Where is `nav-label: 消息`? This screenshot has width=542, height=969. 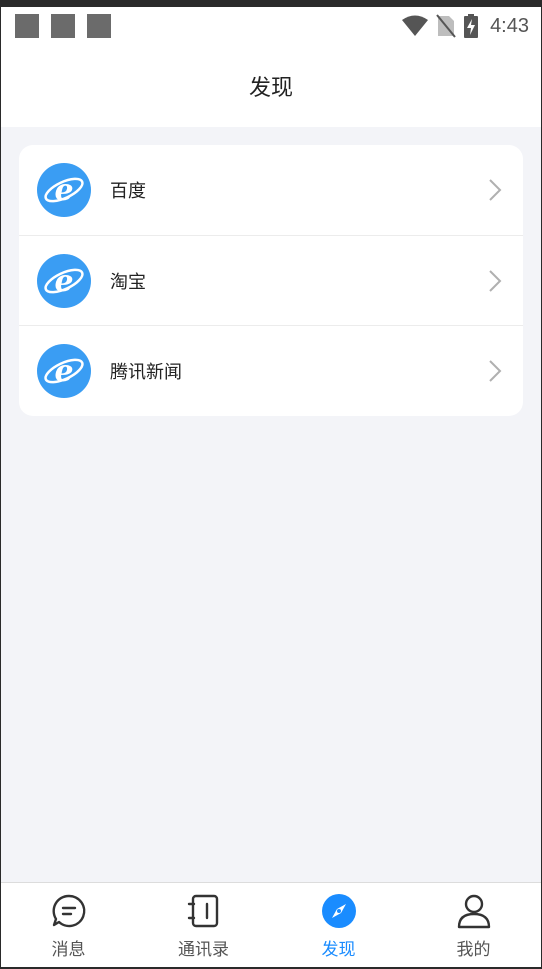
nav-label: 消息 is located at coordinates (68, 950).